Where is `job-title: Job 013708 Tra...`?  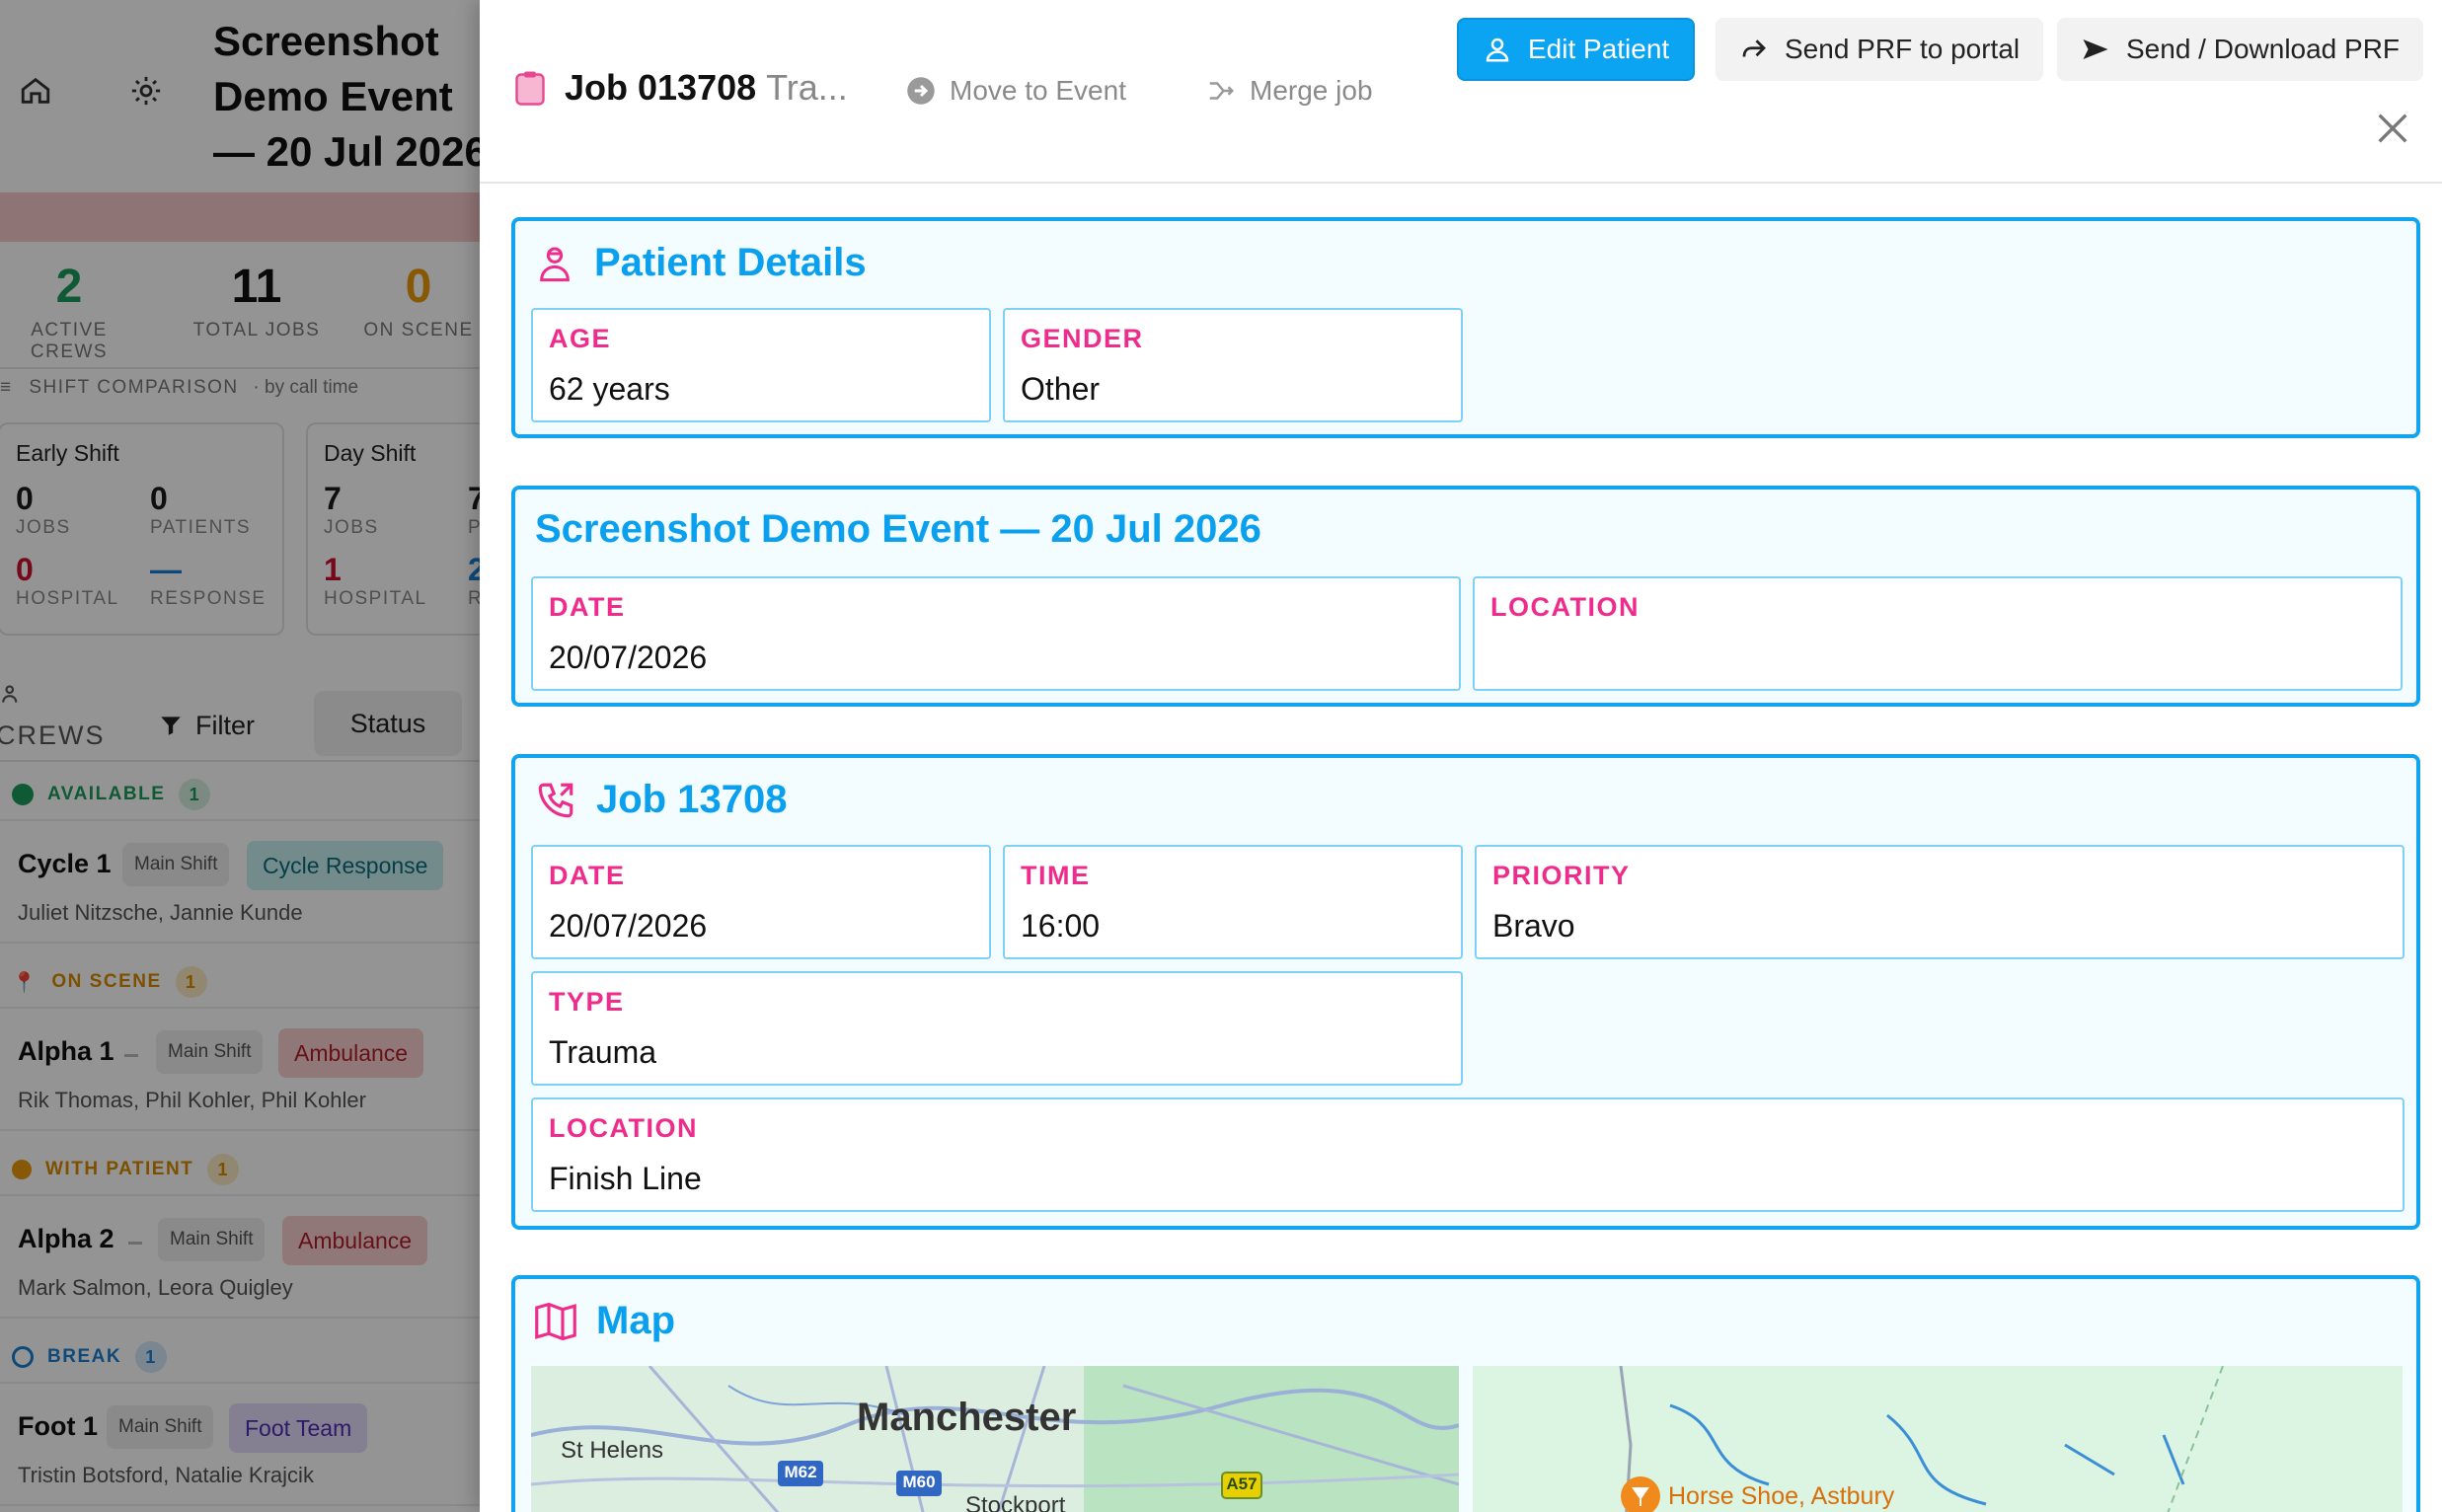 job-title: Job 013708 Tra... is located at coordinates (681, 88).